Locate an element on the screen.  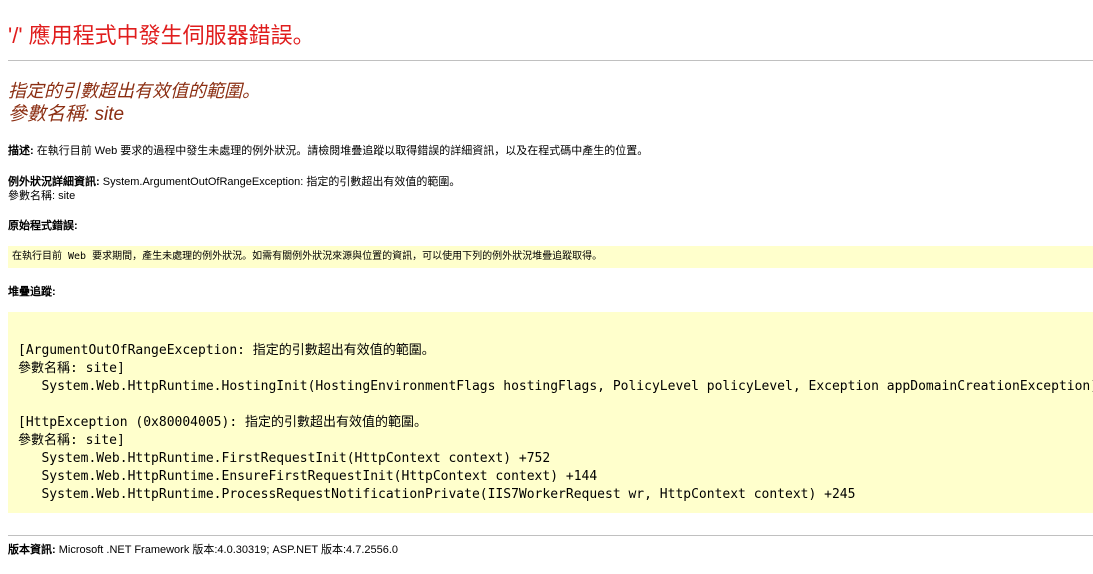
divider-bottom is located at coordinates (550, 535).